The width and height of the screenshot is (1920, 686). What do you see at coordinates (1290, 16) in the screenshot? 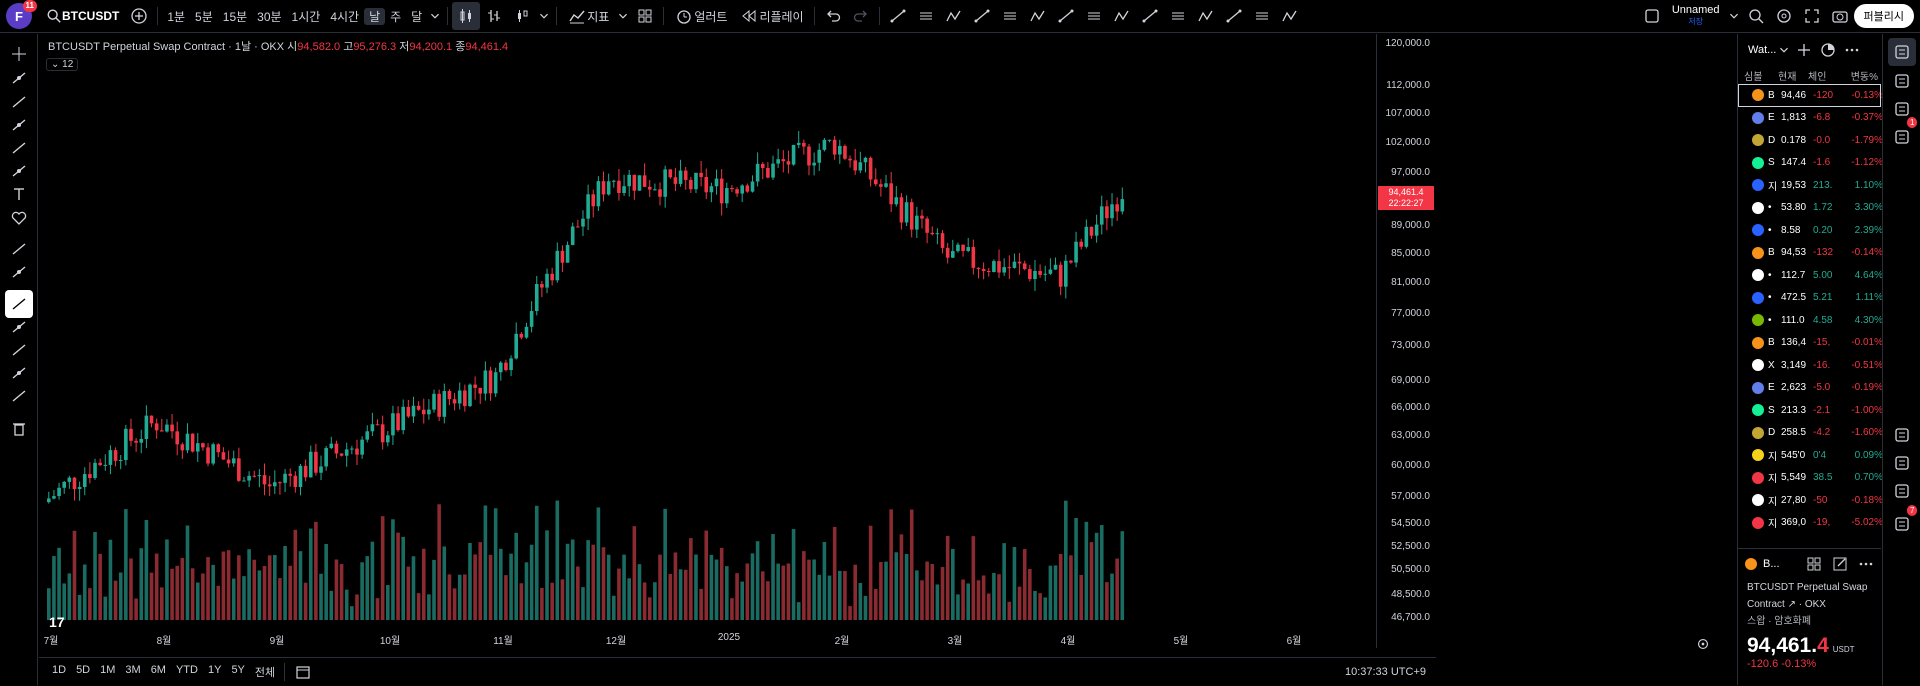
I see `brush-icon` at bounding box center [1290, 16].